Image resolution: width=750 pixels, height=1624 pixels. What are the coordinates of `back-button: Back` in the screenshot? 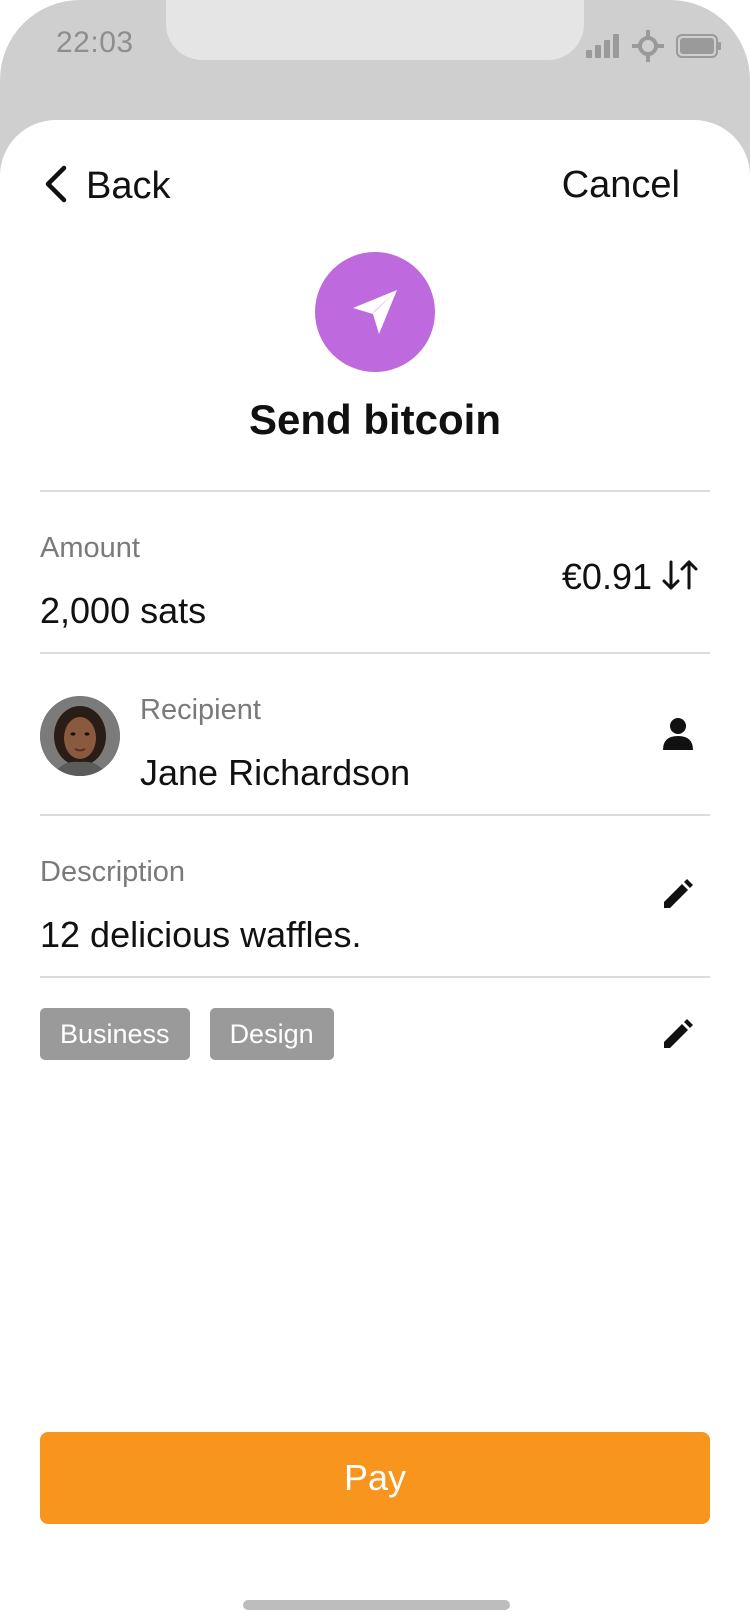 It's located at (106, 186).